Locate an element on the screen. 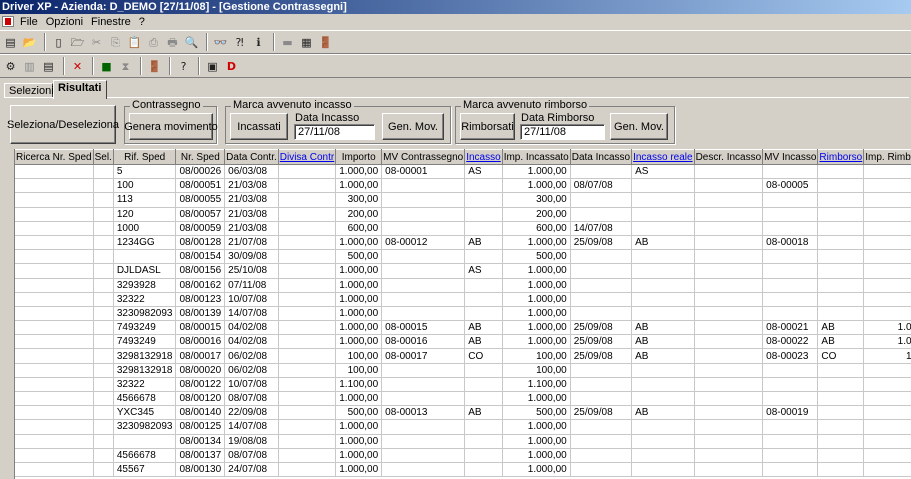 This screenshot has height=479, width=911. table-row: 113 08/00055 21/03/08 300,00 300,00 is located at coordinates (463, 200).